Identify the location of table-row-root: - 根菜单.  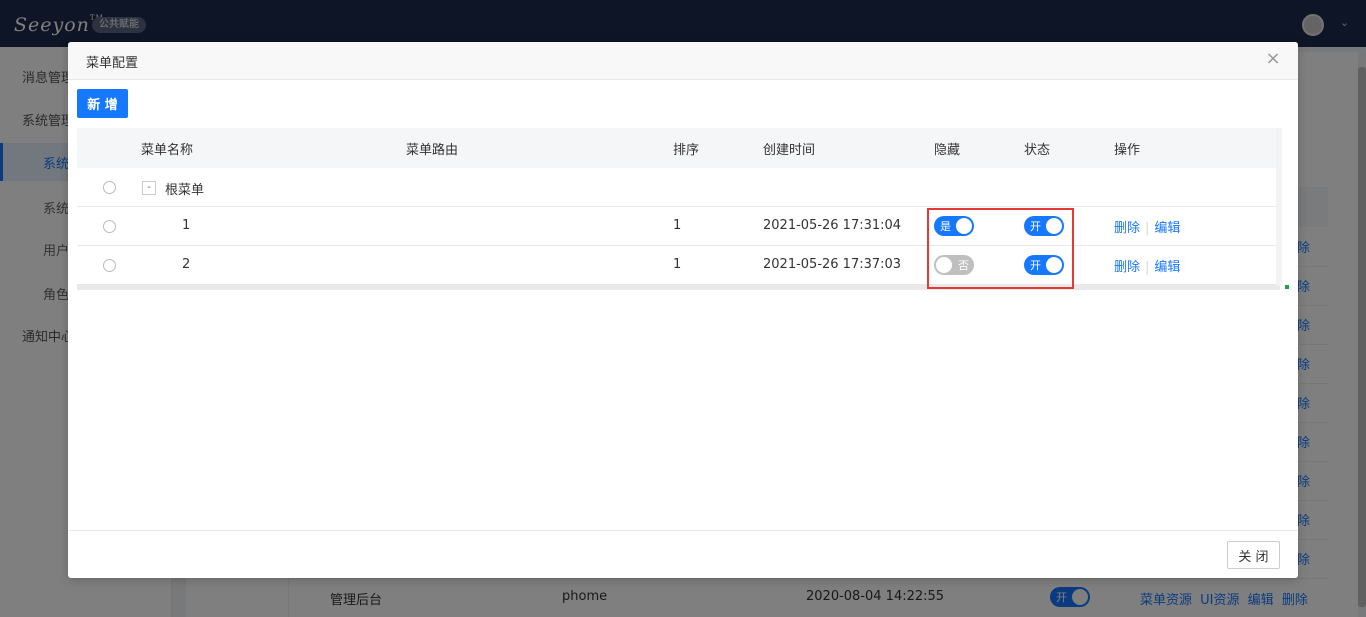
(678, 187).